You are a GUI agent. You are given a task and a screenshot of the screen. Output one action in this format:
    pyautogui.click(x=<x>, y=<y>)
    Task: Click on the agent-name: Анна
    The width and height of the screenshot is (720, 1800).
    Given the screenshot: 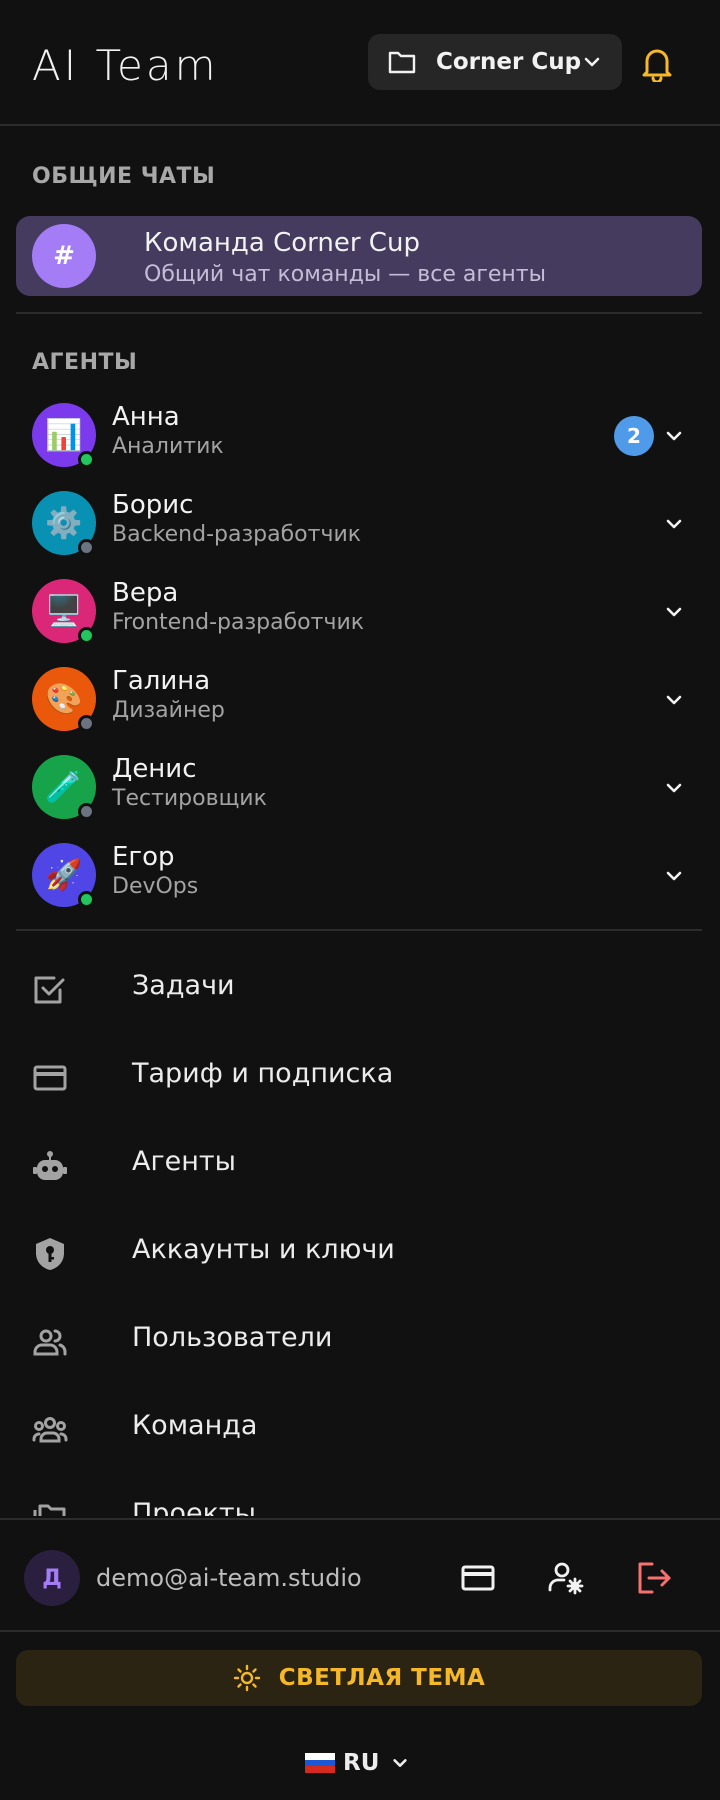 What is the action you would take?
    pyautogui.click(x=146, y=417)
    